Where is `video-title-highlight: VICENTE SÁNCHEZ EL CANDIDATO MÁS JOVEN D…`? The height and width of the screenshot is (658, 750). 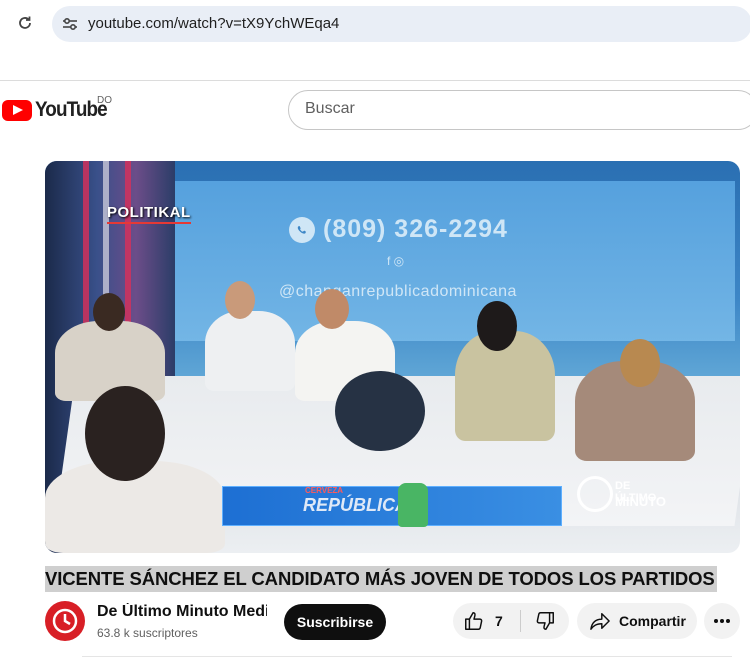 video-title-highlight: VICENTE SÁNCHEZ EL CANDIDATO MÁS JOVEN D… is located at coordinates (381, 579).